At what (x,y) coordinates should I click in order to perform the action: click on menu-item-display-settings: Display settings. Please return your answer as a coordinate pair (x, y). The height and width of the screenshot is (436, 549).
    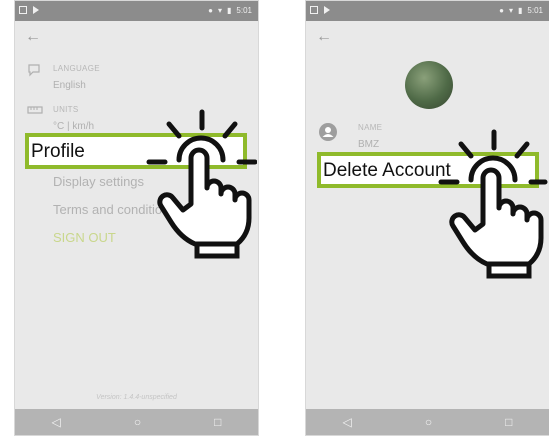
    Looking at the image, I should click on (98, 181).